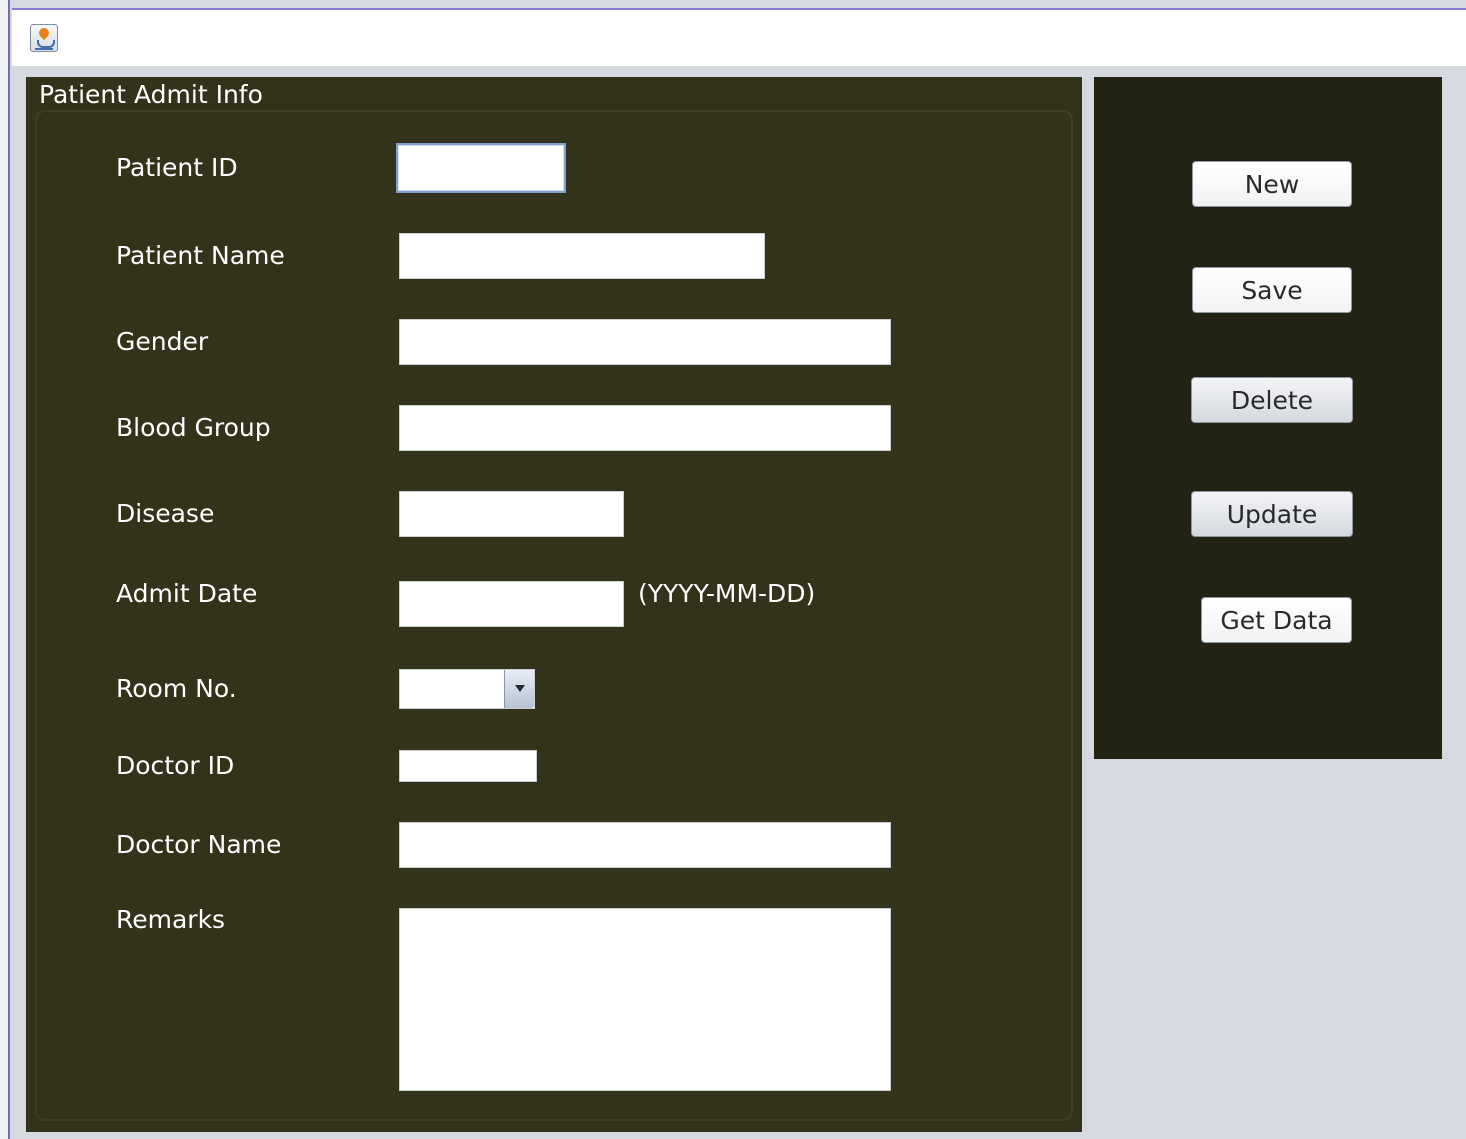 This screenshot has height=1139, width=1466. Describe the element at coordinates (1272, 184) in the screenshot. I see `new-button: New` at that location.